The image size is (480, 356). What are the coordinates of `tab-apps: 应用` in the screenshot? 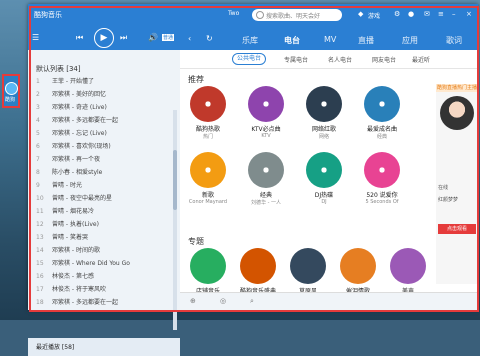 It's located at (410, 40).